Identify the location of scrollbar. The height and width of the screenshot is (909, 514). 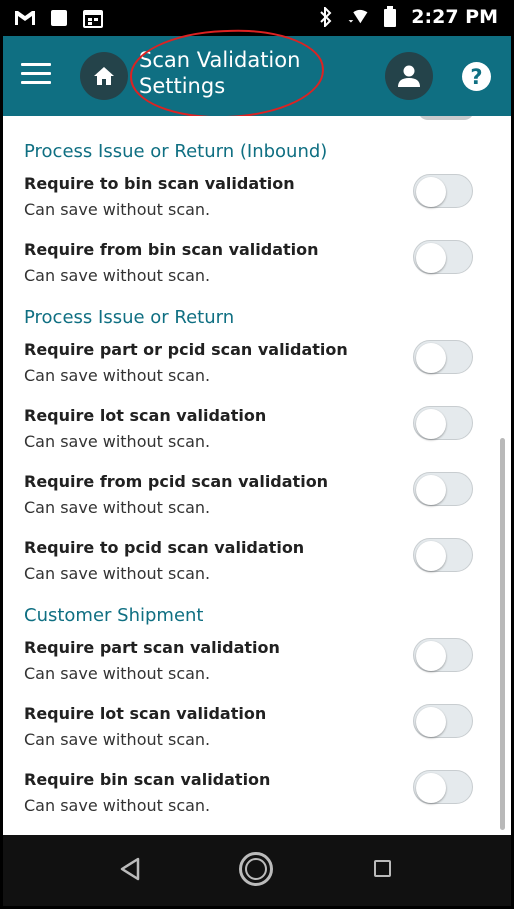
(502, 634).